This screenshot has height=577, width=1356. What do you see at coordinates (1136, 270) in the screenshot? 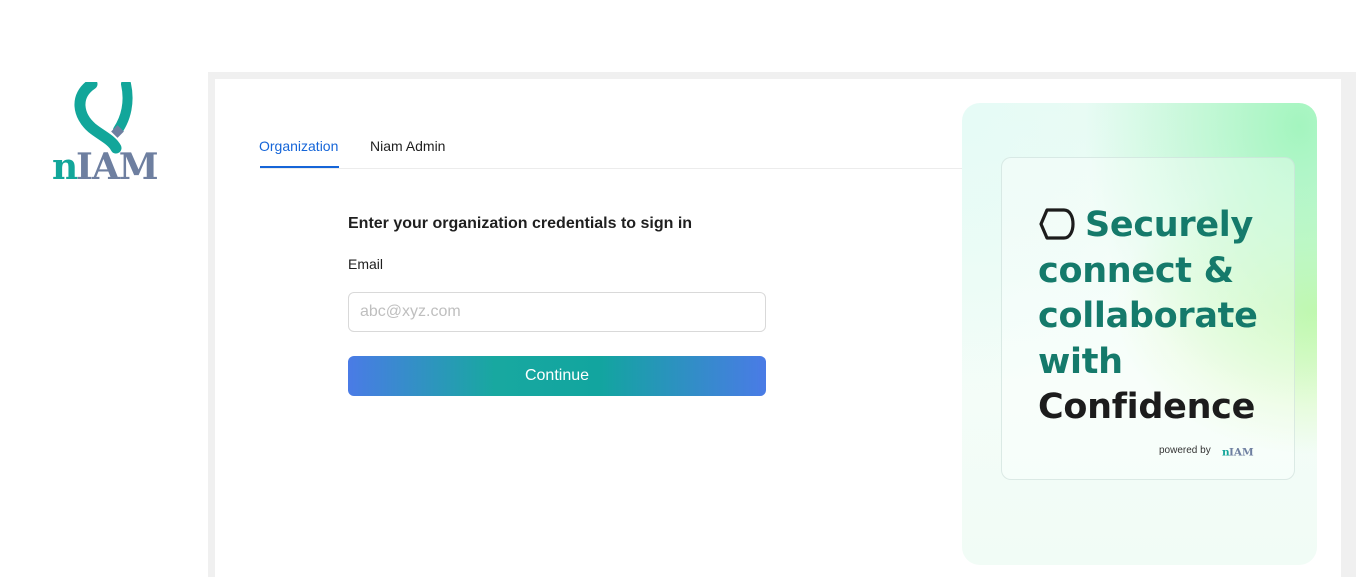
I see `promo-line-2: connect &` at bounding box center [1136, 270].